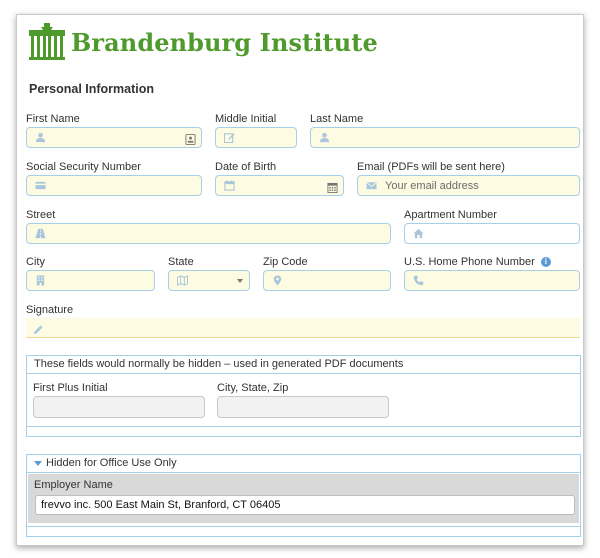 This screenshot has height=558, width=600. Describe the element at coordinates (327, 280) in the screenshot. I see `zip-field` at that location.